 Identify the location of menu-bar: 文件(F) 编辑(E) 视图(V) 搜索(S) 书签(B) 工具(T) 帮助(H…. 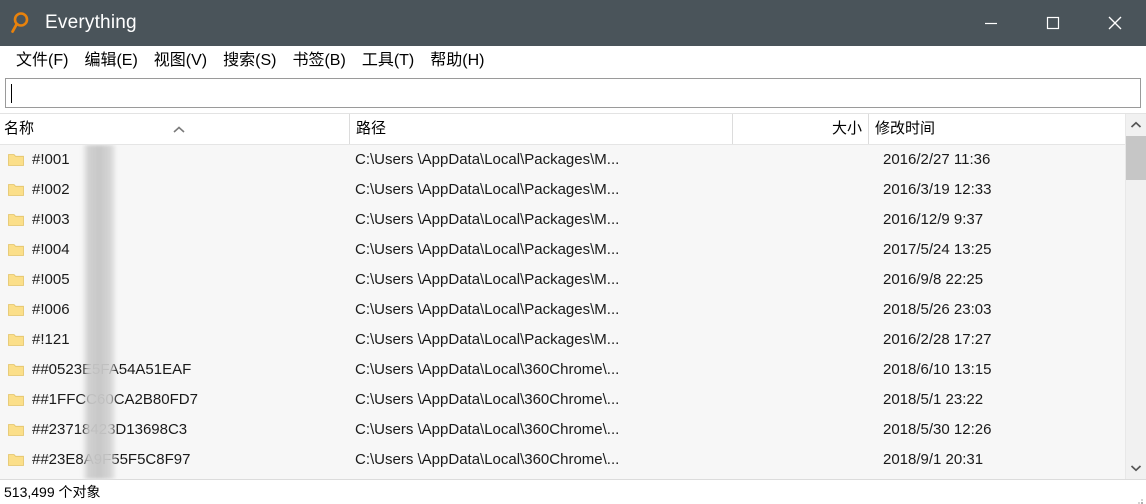
(573, 61).